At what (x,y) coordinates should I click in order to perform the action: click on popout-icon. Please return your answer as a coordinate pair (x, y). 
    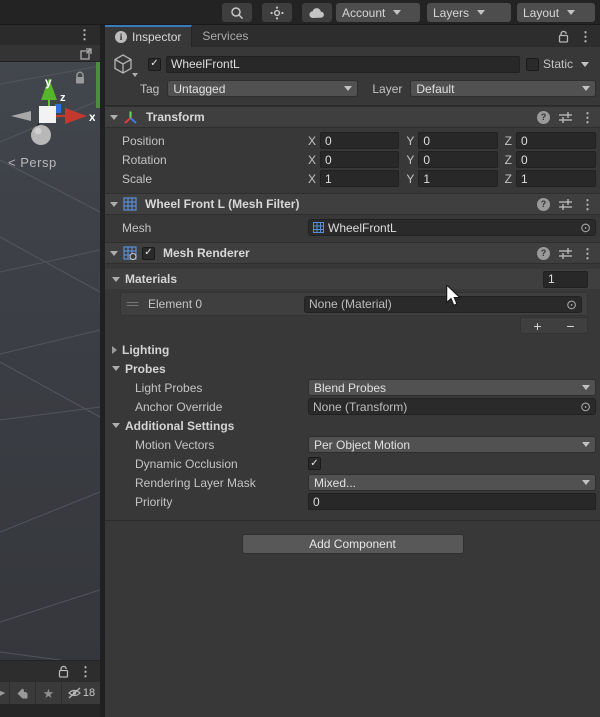
    Looking at the image, I should click on (86, 54).